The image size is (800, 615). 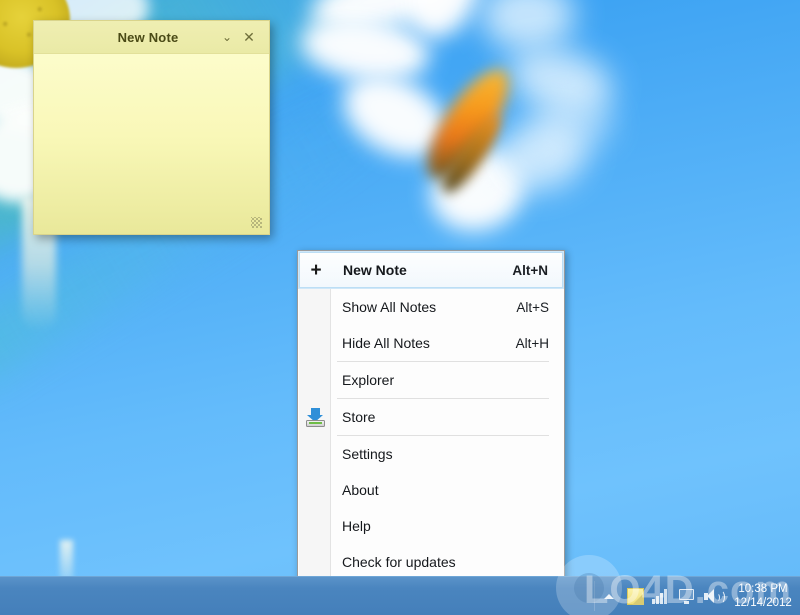 I want to click on menu-item-store: Store, so click(x=431, y=417).